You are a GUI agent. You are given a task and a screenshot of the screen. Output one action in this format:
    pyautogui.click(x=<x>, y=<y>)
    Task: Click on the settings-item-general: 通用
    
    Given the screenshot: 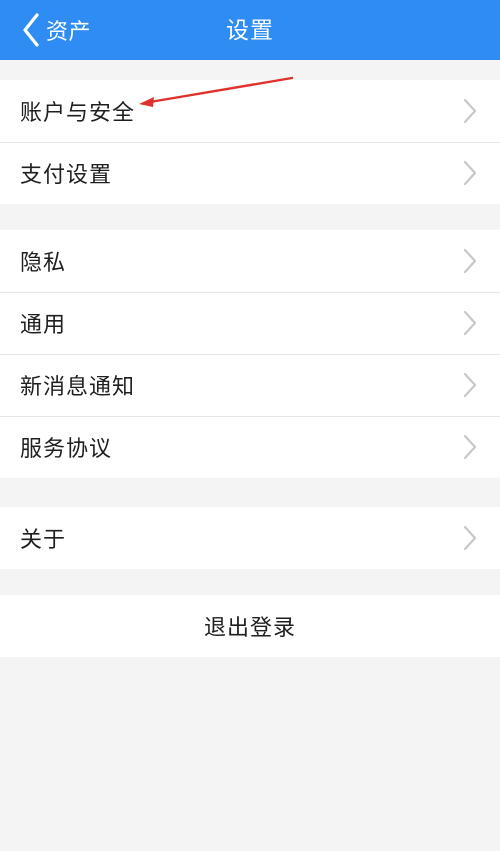 What is the action you would take?
    pyautogui.click(x=250, y=323)
    